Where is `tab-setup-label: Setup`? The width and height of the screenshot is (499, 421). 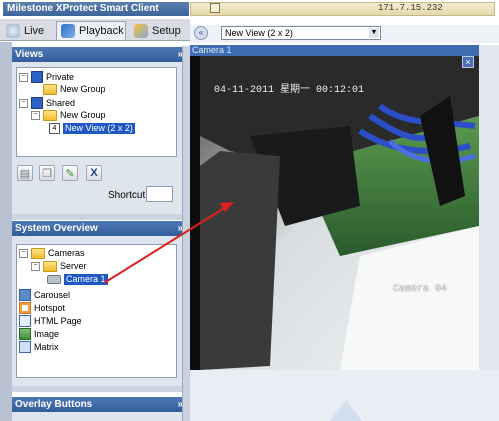
tab-setup-label: Setup is located at coordinates (166, 30).